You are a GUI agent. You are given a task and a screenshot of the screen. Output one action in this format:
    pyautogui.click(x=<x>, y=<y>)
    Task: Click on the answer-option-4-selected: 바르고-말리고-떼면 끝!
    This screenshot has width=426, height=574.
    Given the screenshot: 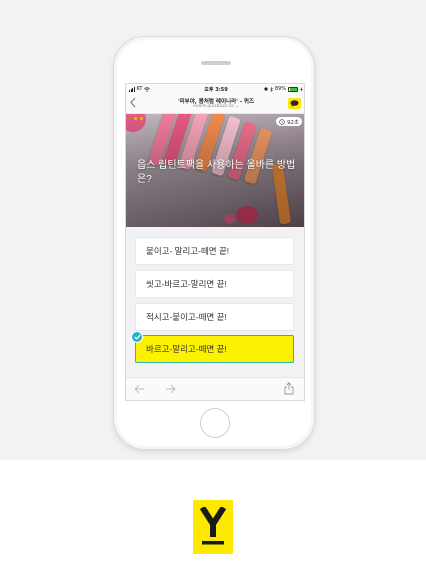 What is the action you would take?
    pyautogui.click(x=212, y=347)
    